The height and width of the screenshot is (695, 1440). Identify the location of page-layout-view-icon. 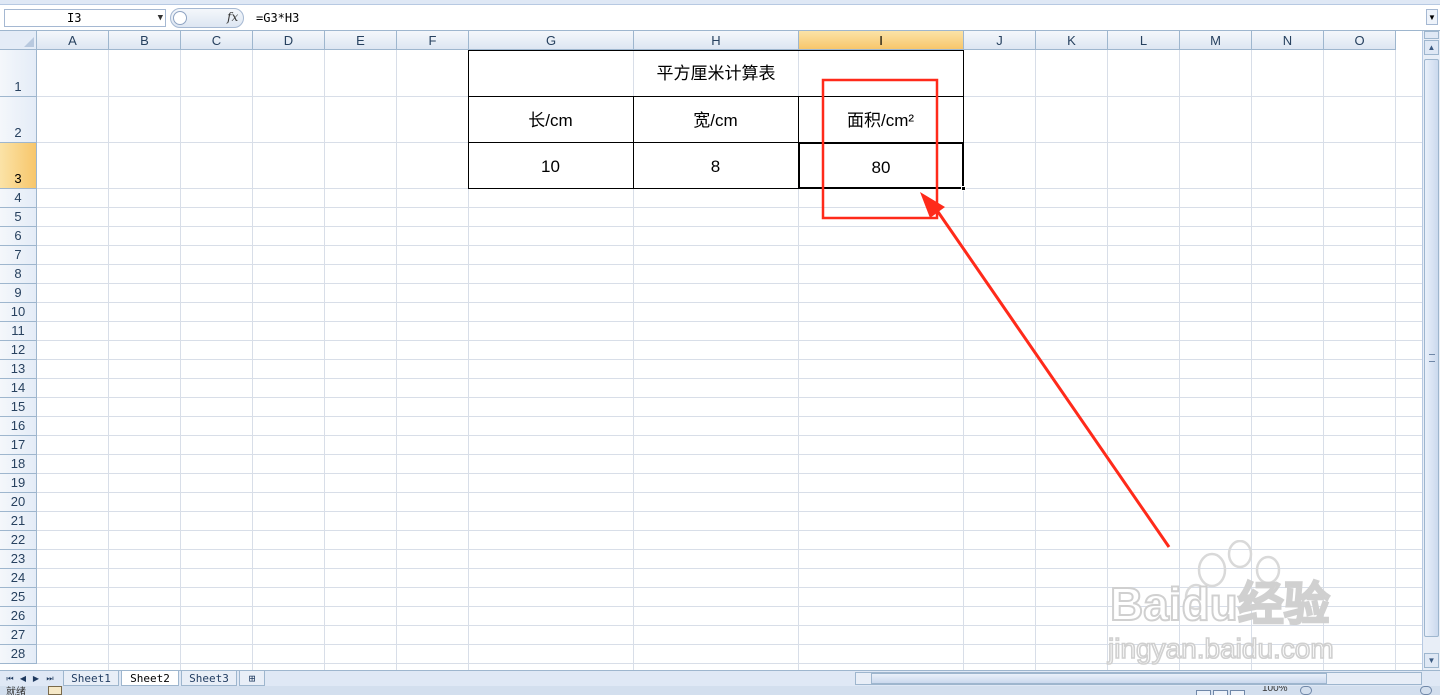
(1220, 692).